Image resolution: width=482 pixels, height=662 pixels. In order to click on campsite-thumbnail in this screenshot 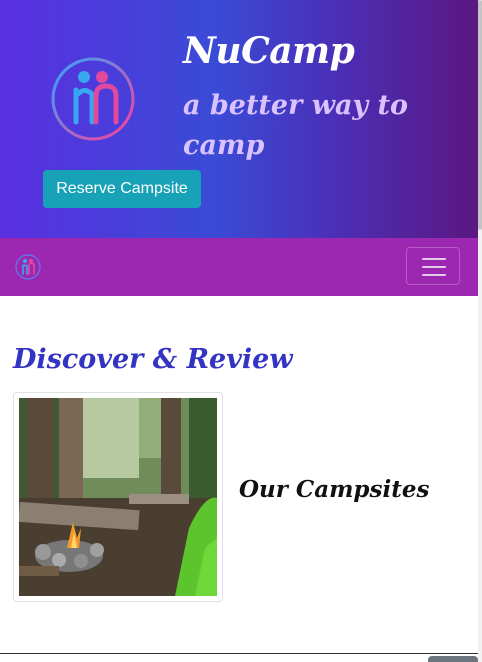, I will do `click(118, 497)`.